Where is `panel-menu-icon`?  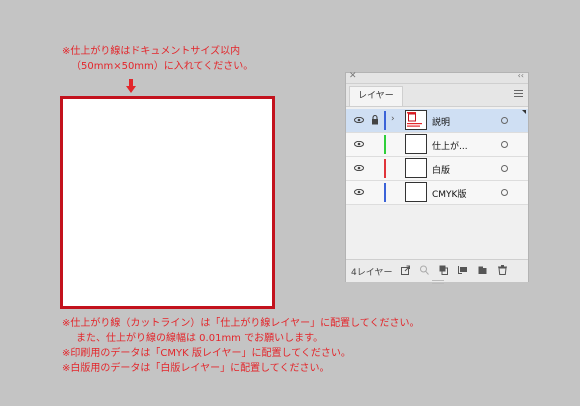
panel-menu-icon is located at coordinates (518, 94).